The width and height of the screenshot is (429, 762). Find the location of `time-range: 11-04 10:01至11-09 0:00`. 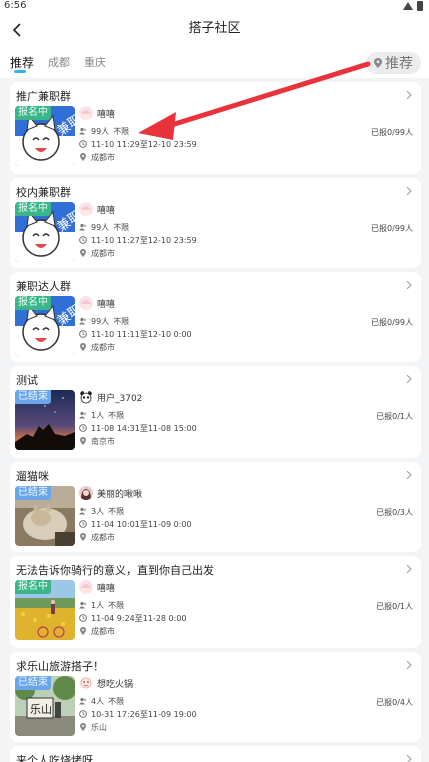

time-range: 11-04 10:01至11-09 0:00 is located at coordinates (141, 524).